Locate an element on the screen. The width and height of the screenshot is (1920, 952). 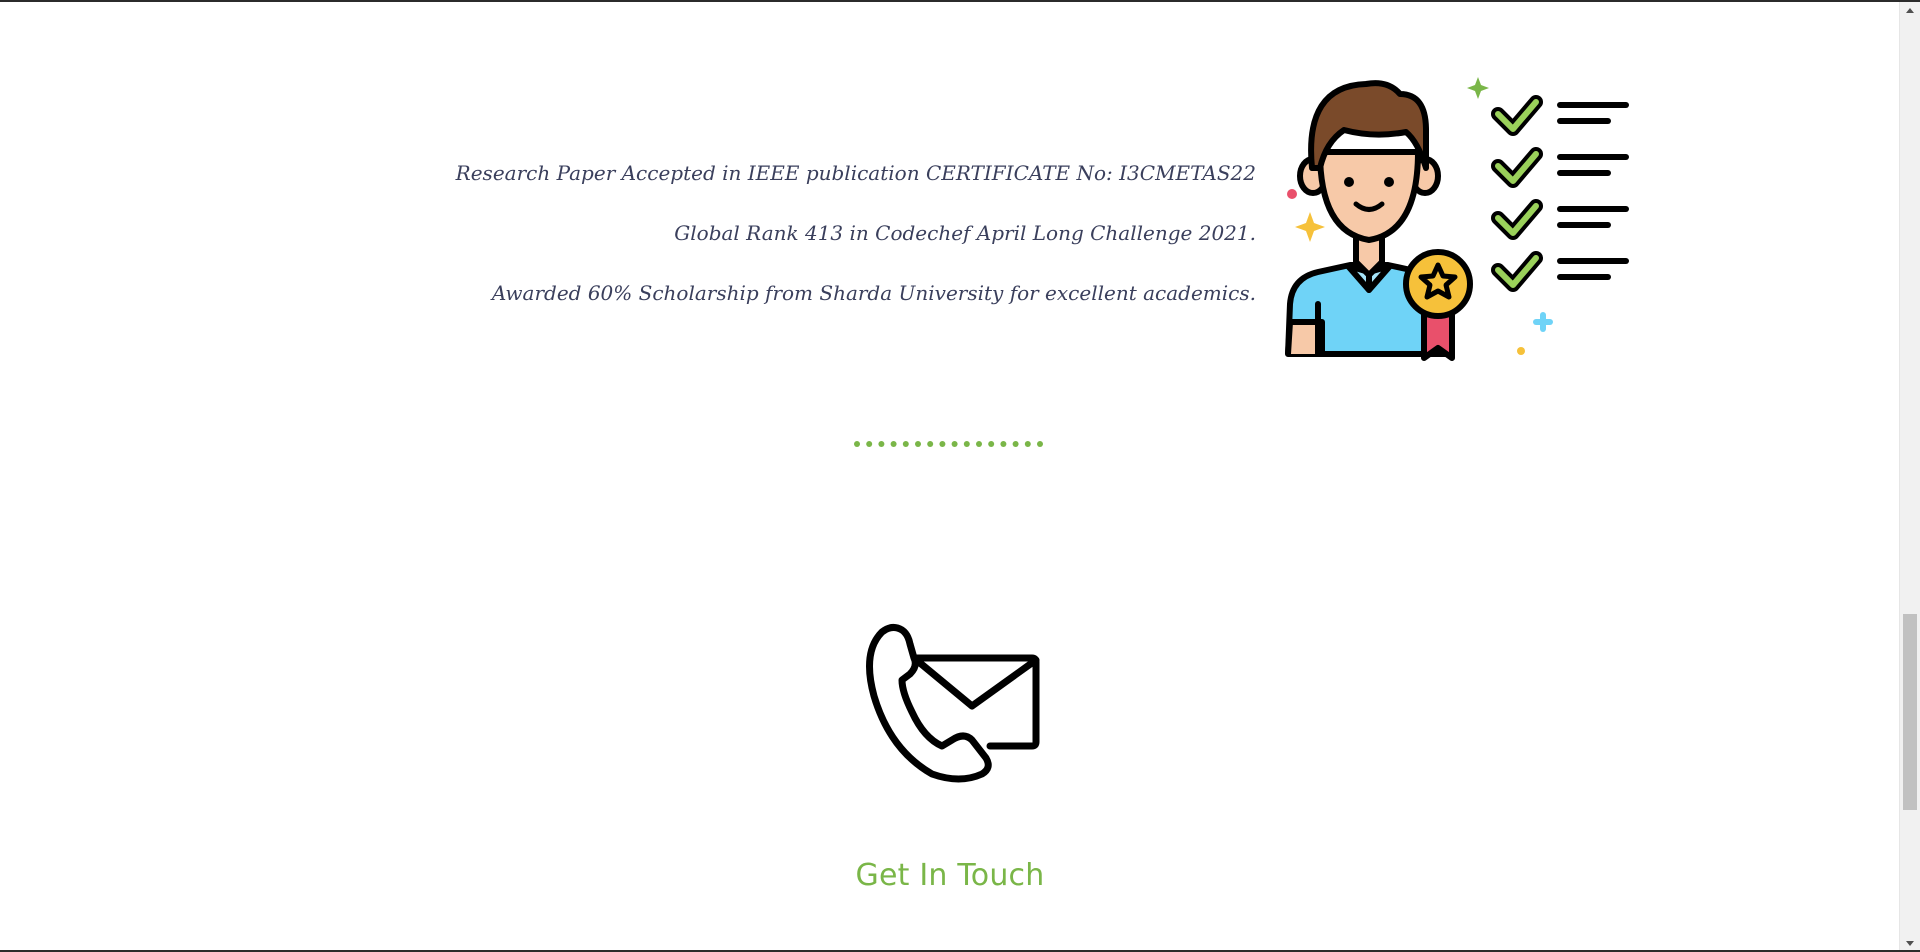
phone-envelope-icon is located at coordinates (953, 703).